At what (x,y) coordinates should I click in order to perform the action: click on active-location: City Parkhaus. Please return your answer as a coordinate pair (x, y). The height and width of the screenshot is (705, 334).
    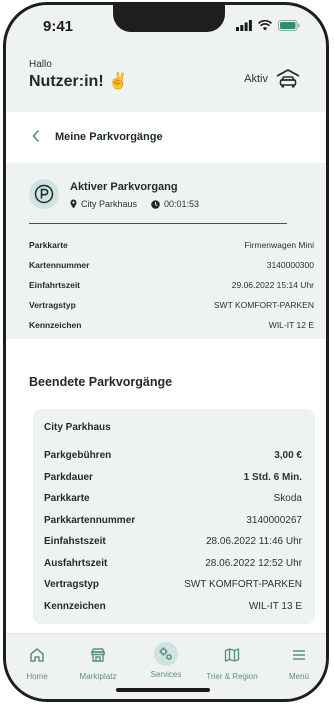
    Looking at the image, I should click on (103, 204).